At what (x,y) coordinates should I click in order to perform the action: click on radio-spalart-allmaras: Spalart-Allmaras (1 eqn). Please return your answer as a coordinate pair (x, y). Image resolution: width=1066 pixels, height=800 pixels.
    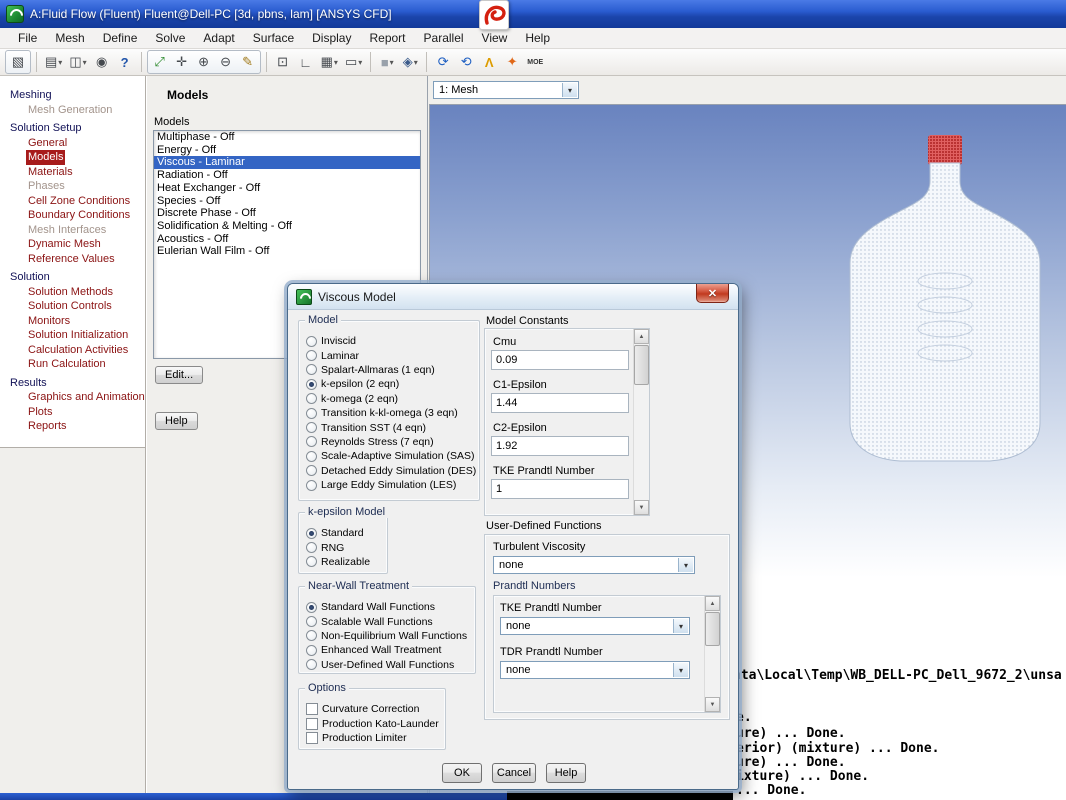
    Looking at the image, I should click on (389, 370).